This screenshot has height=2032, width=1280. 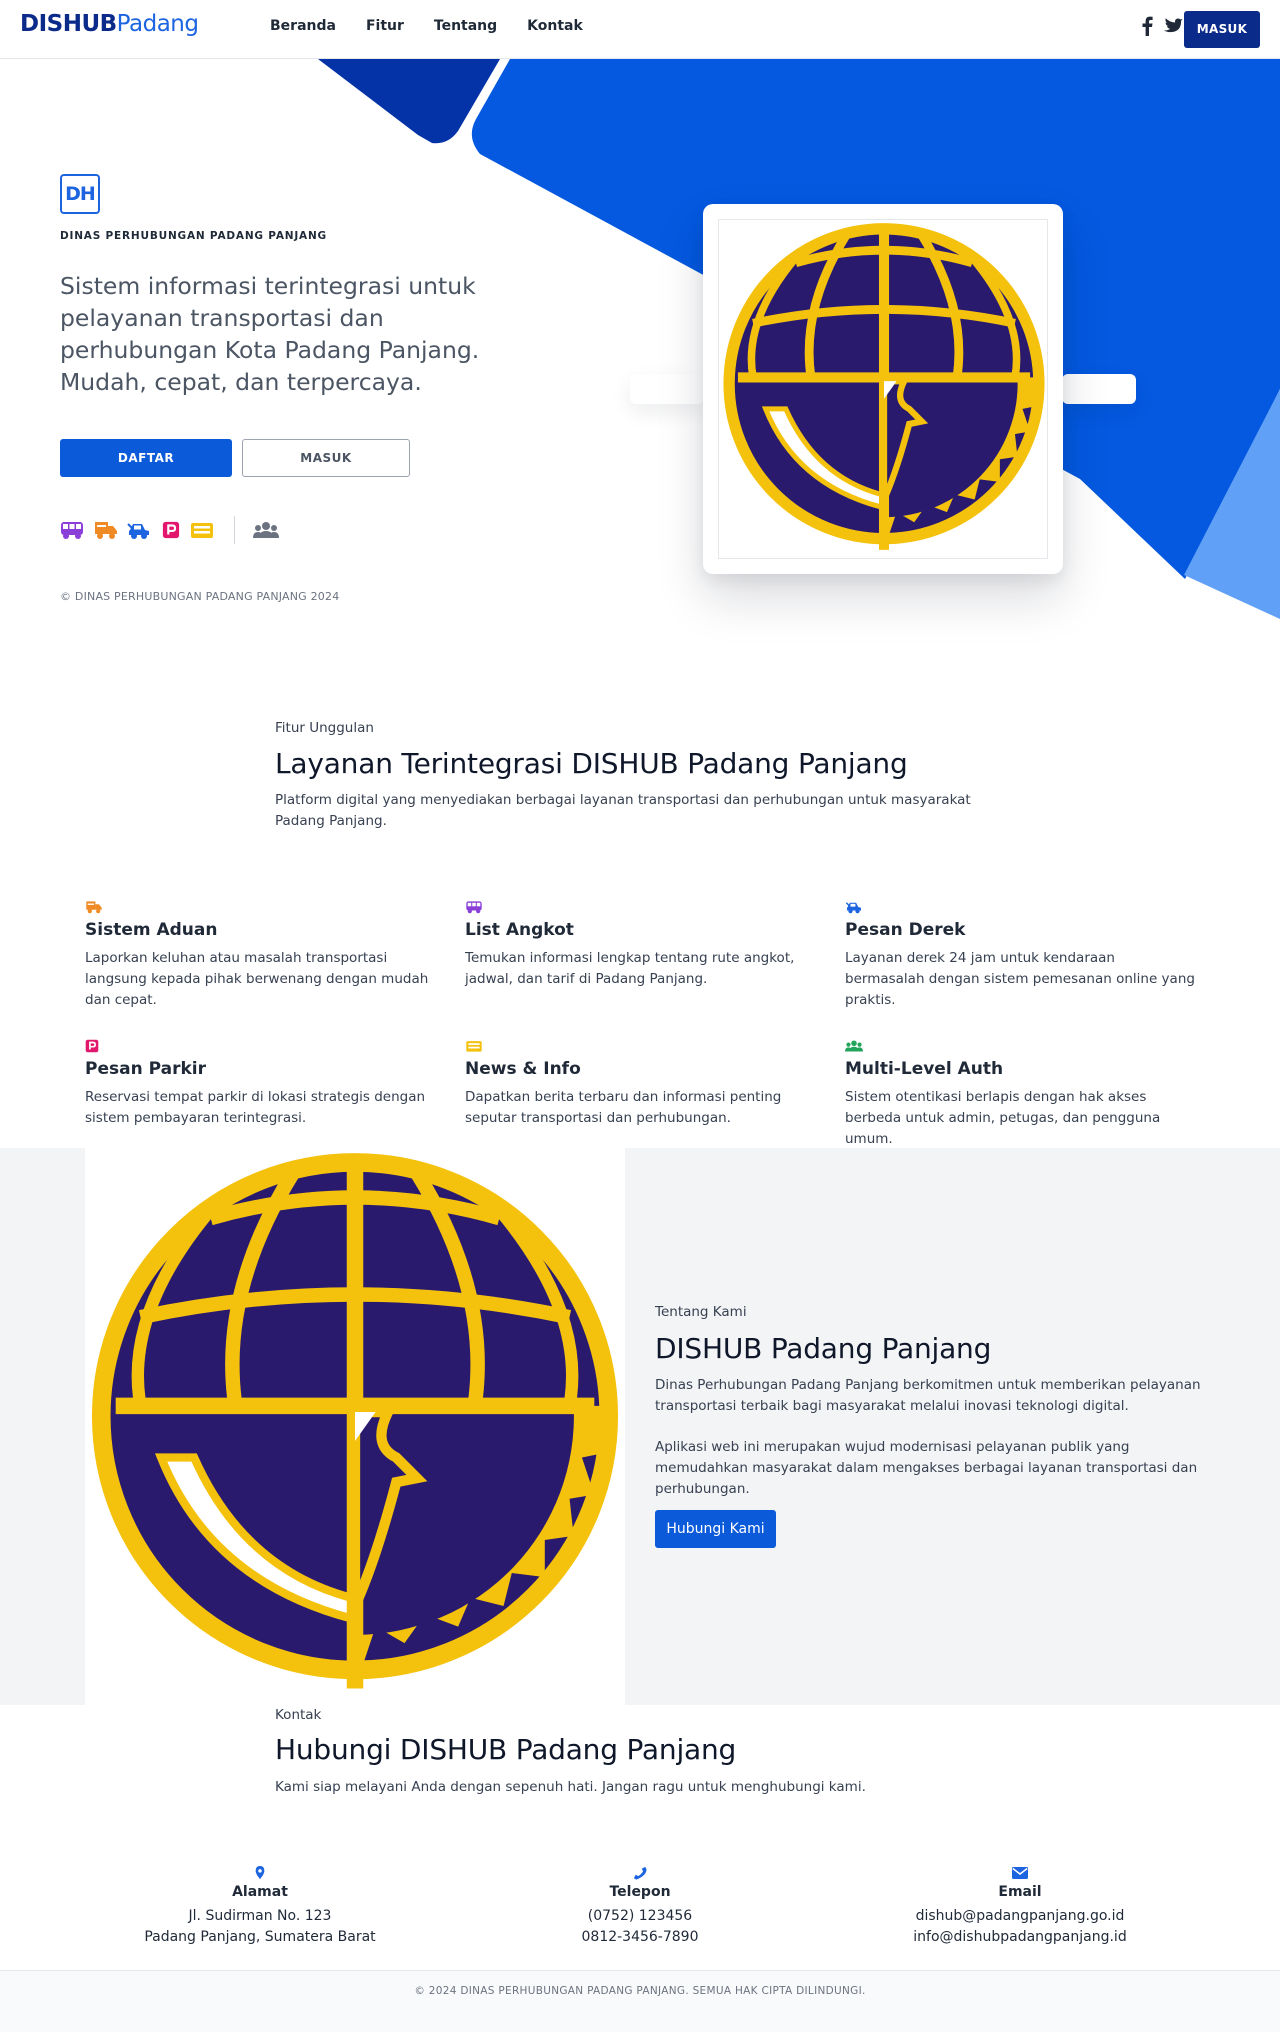 What do you see at coordinates (506, 1749) in the screenshot?
I see `contact-title: Hubungi DISHUB Padang Panjang` at bounding box center [506, 1749].